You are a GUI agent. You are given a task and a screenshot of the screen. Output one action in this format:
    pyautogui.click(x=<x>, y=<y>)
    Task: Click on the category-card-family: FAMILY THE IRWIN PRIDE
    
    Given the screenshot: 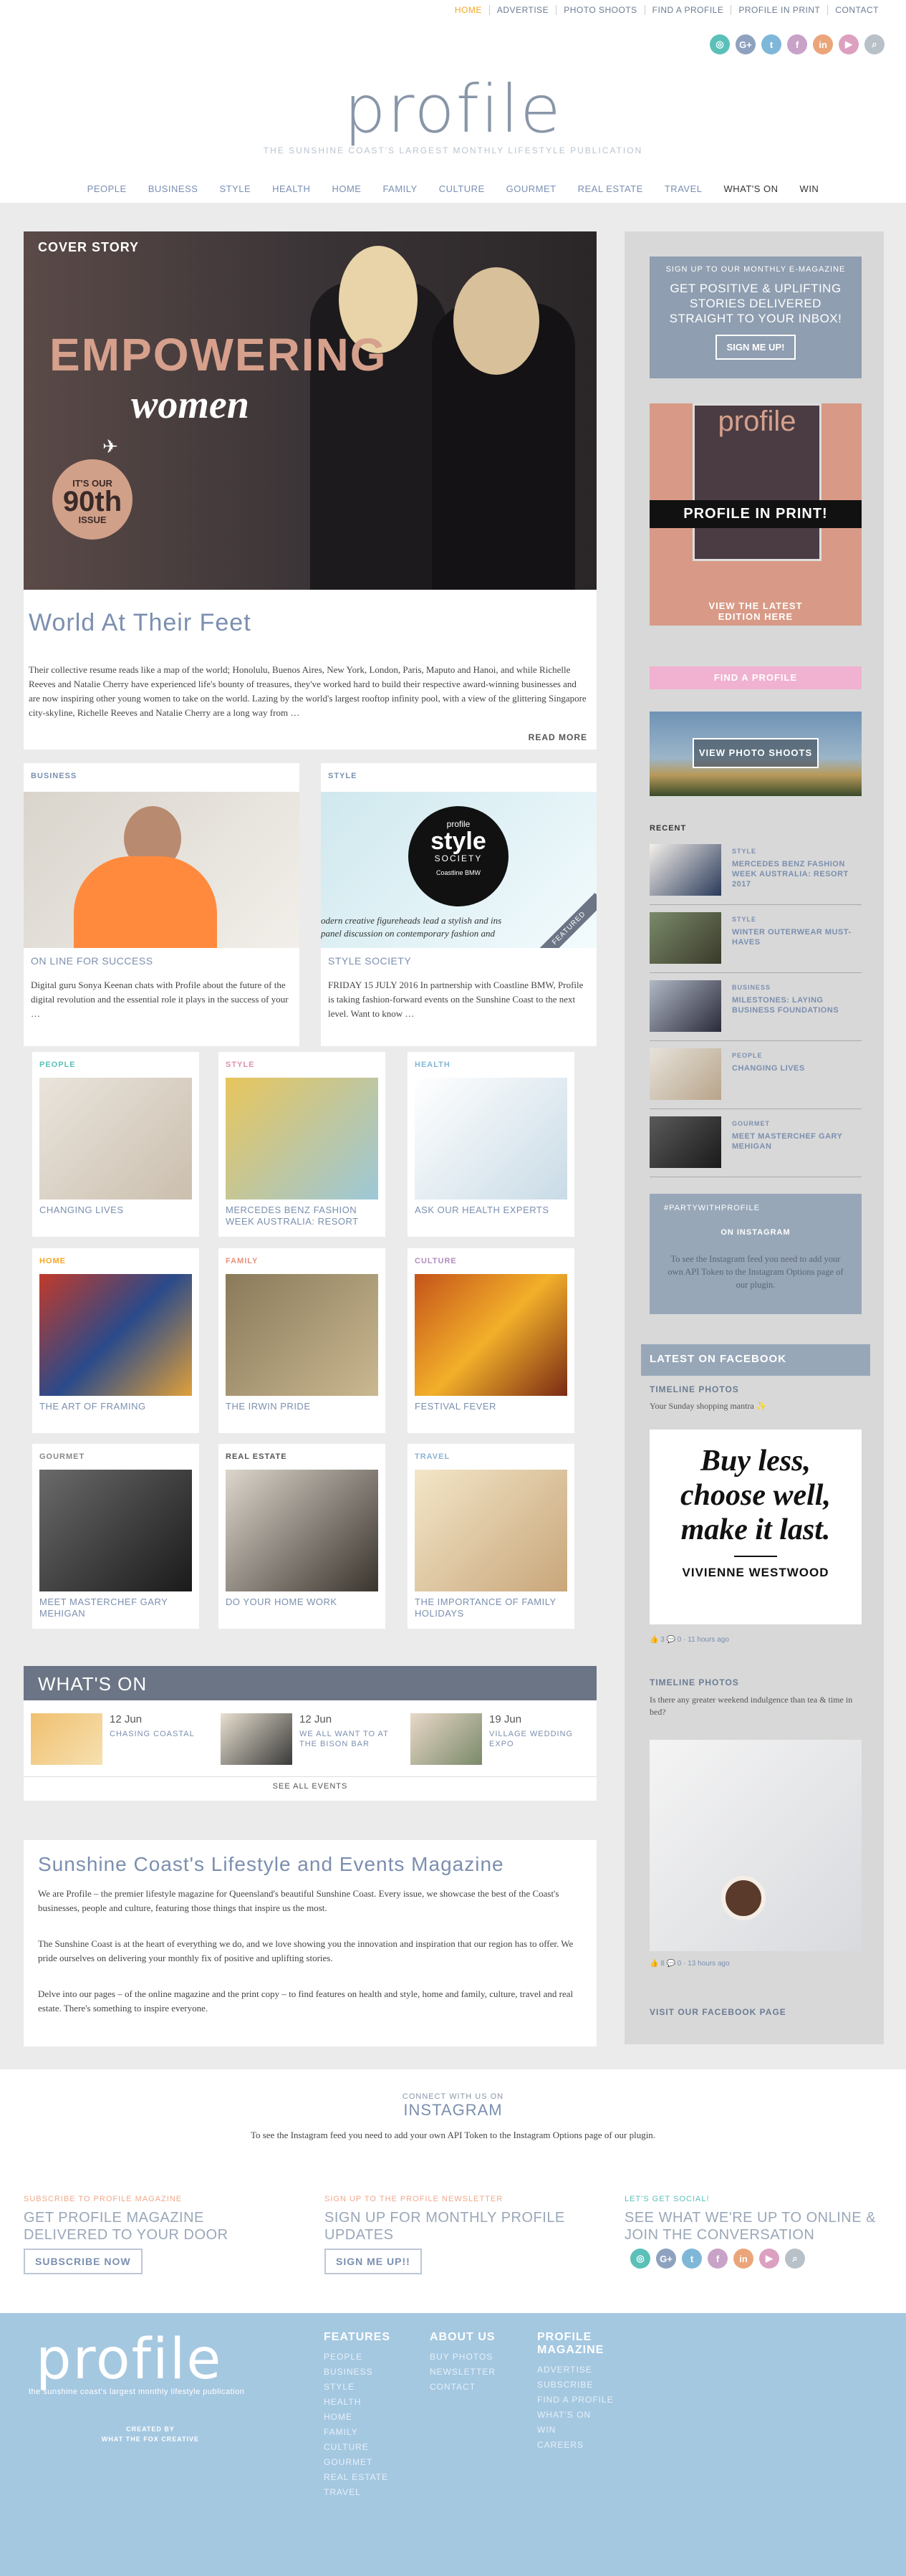 What is the action you would take?
    pyautogui.click(x=301, y=1340)
    